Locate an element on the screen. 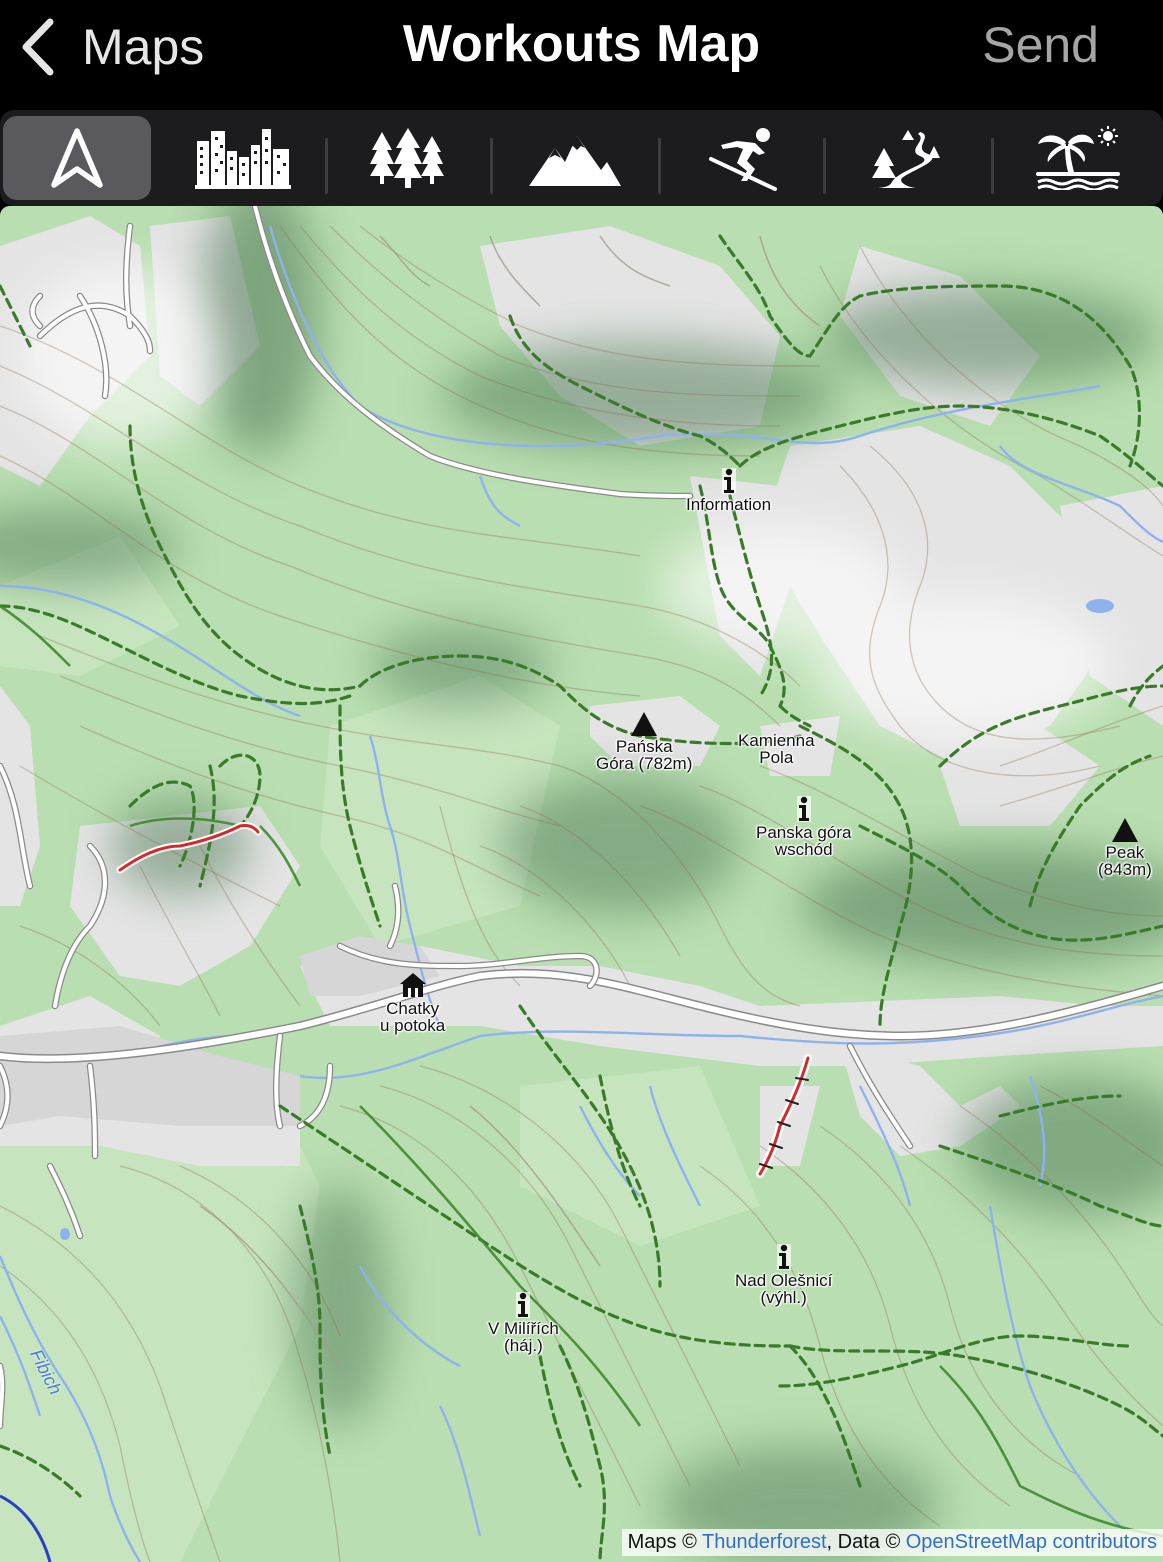  poi-information-label: Information is located at coordinates (729, 504).